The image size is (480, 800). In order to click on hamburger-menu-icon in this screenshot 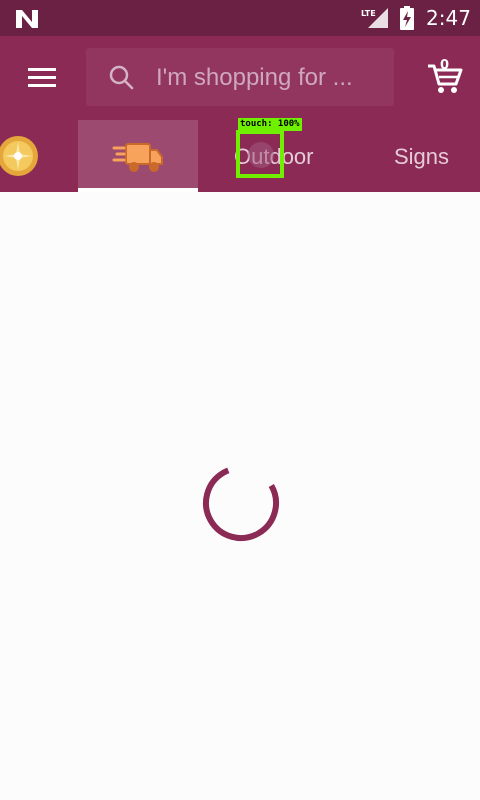, I will do `click(42, 78)`.